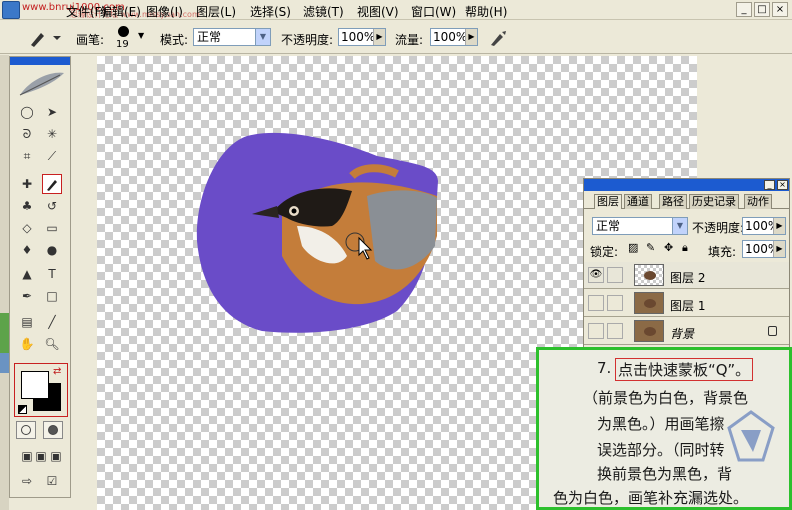 The image size is (792, 510). Describe the element at coordinates (686, 185) in the screenshot. I see `layers-panel-titlebar` at that location.